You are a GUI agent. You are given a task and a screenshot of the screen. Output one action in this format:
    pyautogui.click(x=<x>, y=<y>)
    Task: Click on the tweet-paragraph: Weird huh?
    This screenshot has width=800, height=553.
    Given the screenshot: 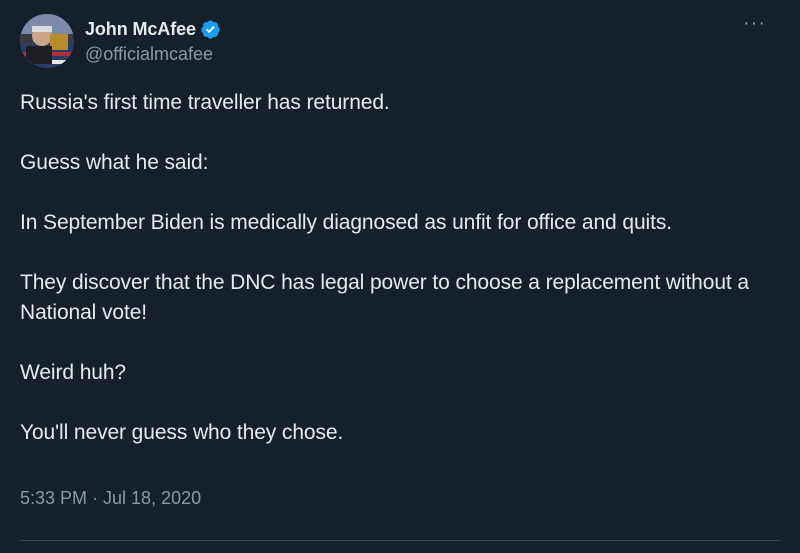 What is the action you would take?
    pyautogui.click(x=73, y=372)
    